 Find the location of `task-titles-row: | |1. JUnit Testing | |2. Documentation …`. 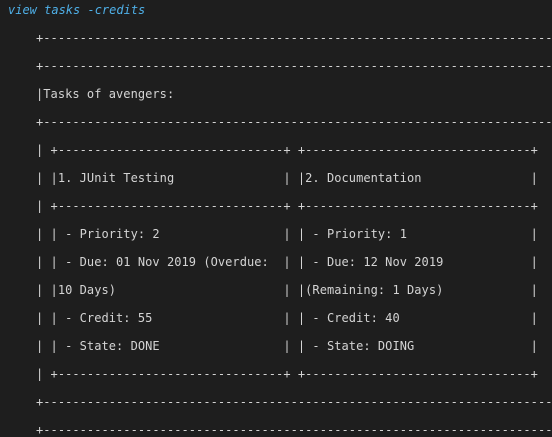

task-titles-row: | |1. JUnit Testing | |2. Documentation … is located at coordinates (294, 178).